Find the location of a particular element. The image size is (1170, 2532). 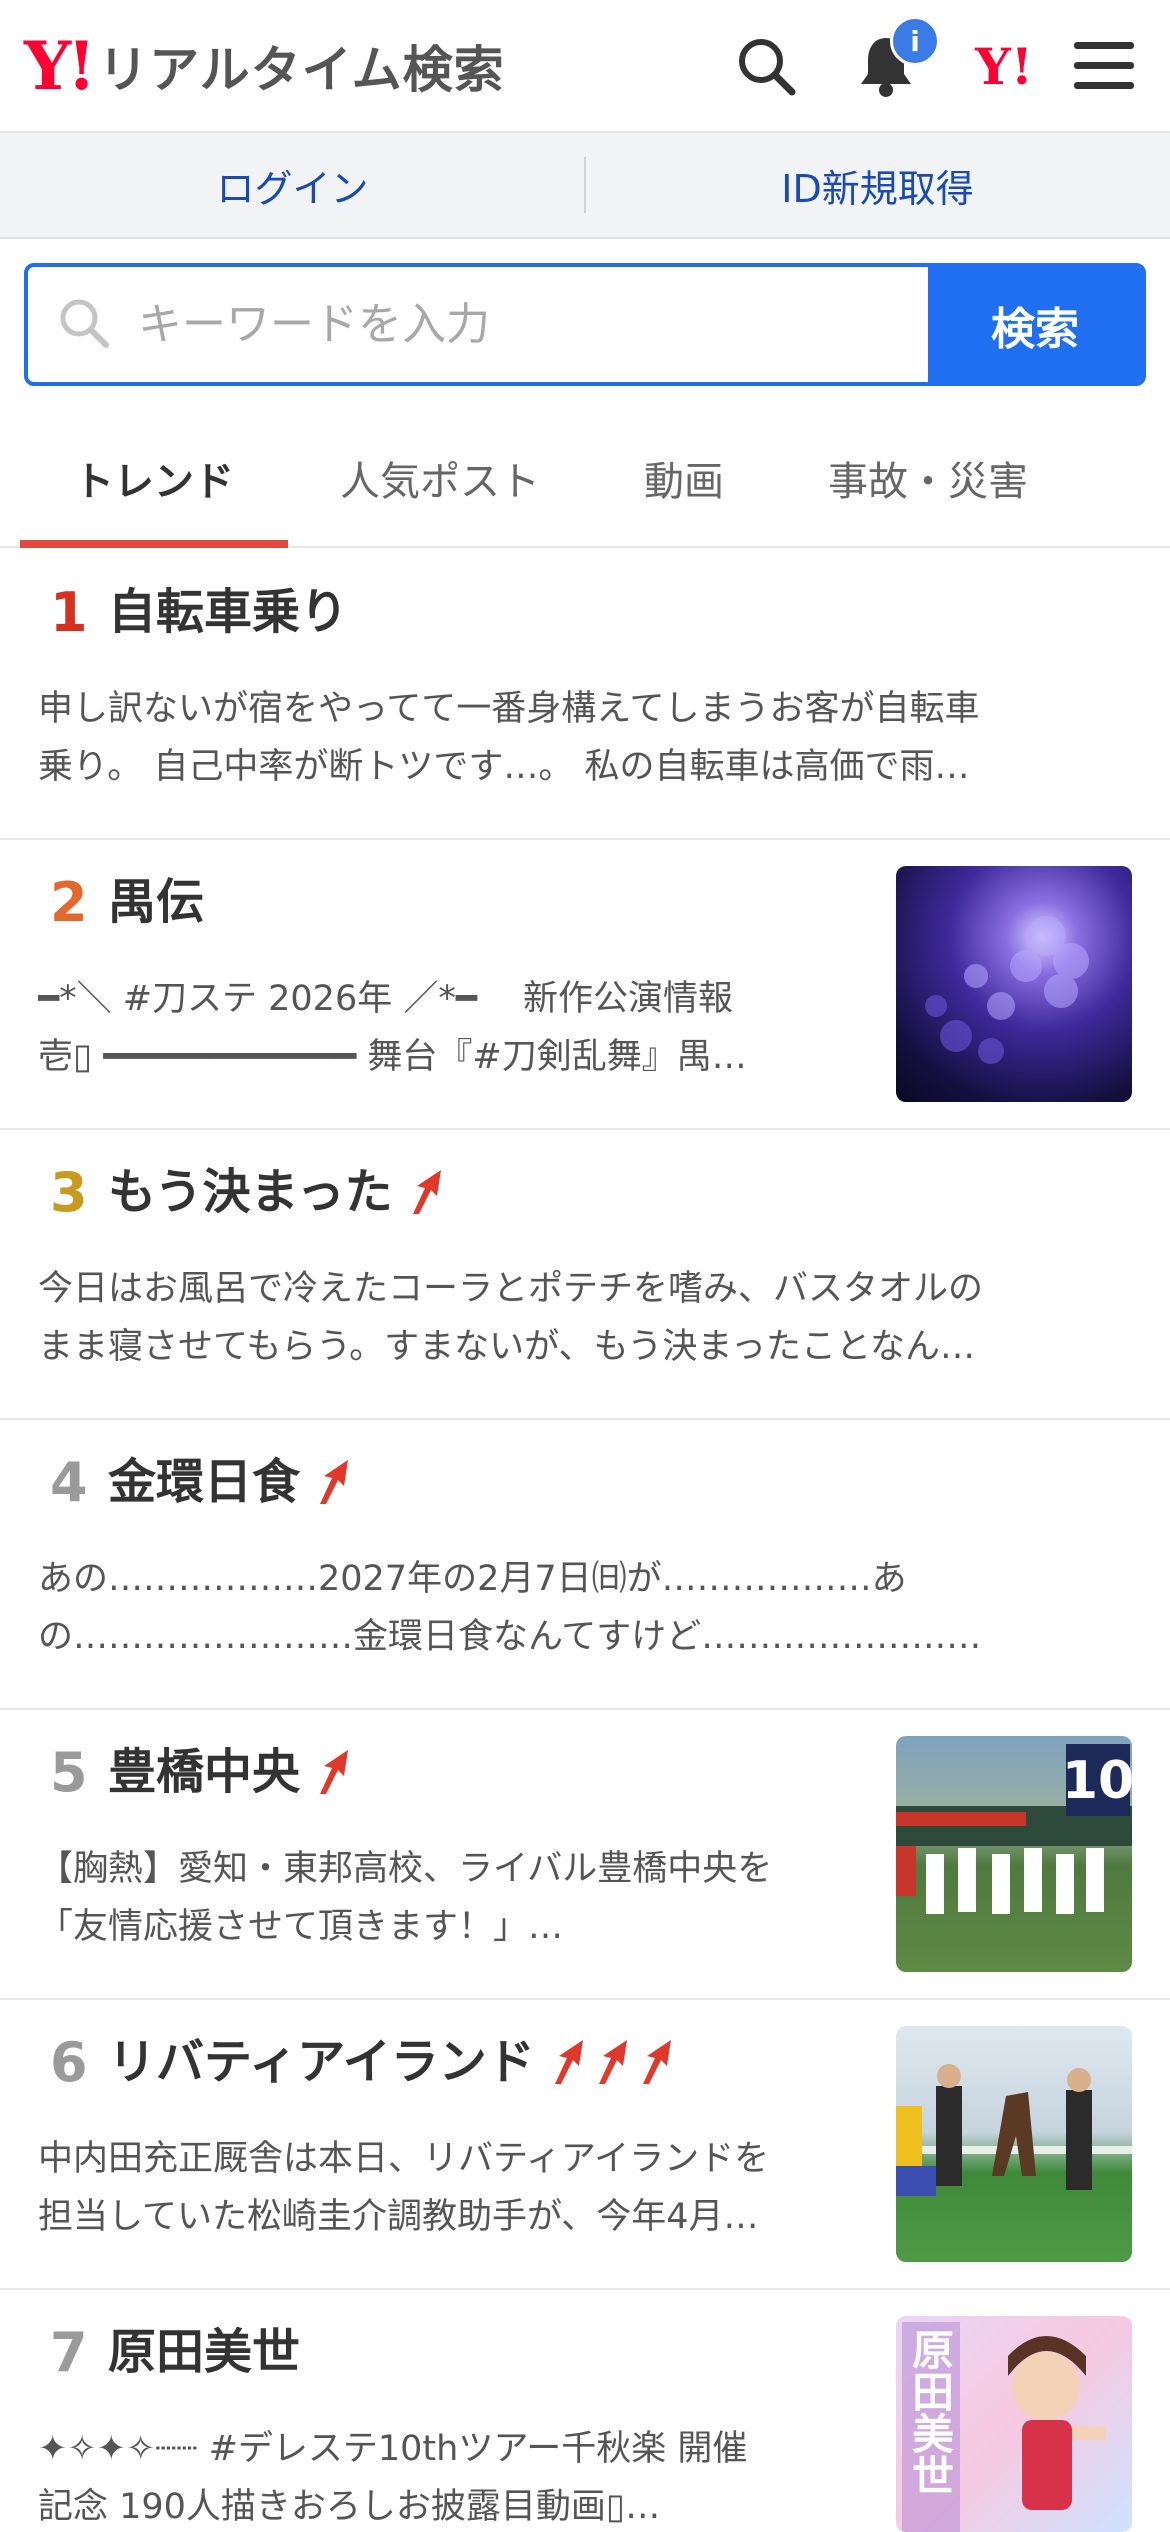

trend-title: 自転車乗り is located at coordinates (228, 612).